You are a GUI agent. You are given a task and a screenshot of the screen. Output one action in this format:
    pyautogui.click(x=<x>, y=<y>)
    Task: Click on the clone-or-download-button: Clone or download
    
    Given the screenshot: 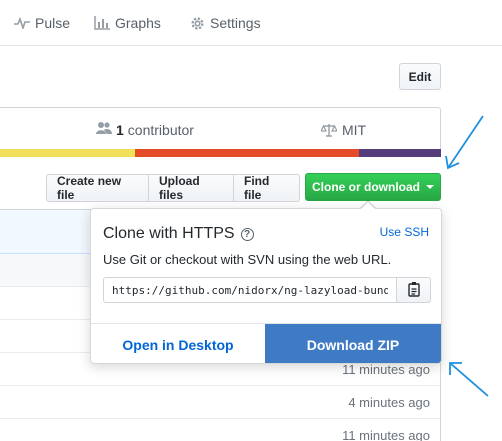 What is the action you would take?
    pyautogui.click(x=373, y=187)
    